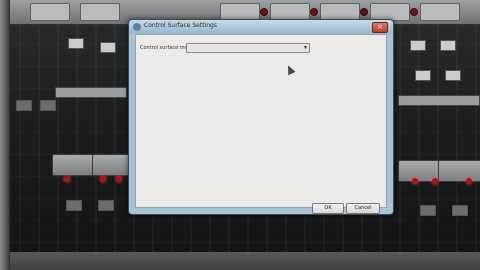 The image size is (480, 270). Describe the element at coordinates (261, 27) in the screenshot. I see `dialog-title-bar: Control Surface Settings ×` at that location.